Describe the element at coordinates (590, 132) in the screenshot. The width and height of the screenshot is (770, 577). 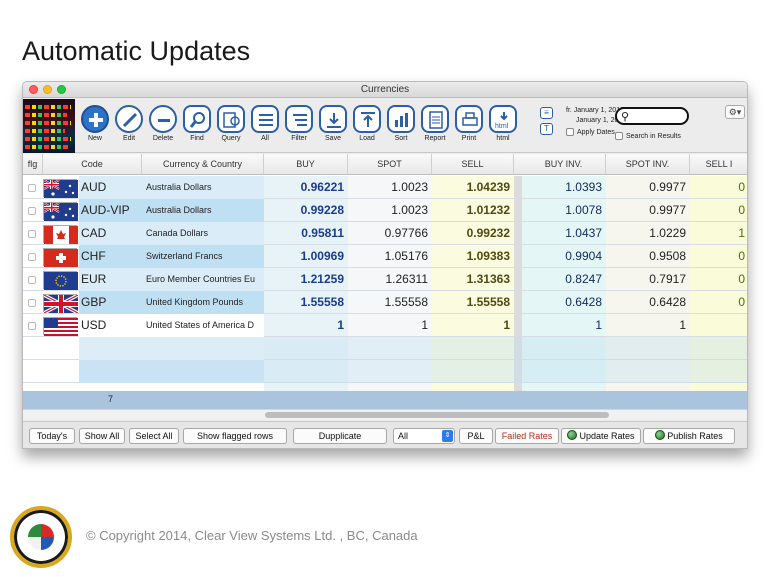
I see `apply-dates-checkbox: Apply Dates` at that location.